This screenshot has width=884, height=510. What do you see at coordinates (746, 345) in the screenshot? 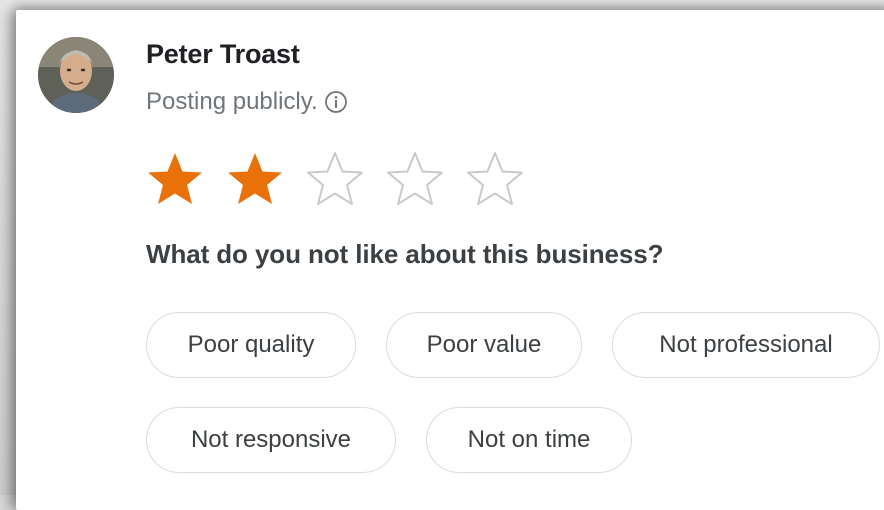
I see `chip-not-professional: Not professional` at bounding box center [746, 345].